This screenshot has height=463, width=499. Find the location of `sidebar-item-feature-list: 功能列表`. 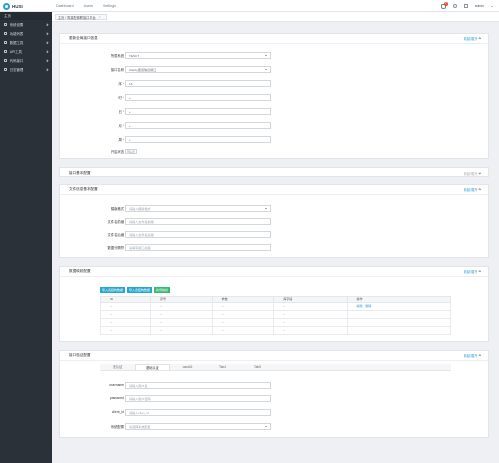

sidebar-item-feature-list: 功能列表 is located at coordinates (26, 33).